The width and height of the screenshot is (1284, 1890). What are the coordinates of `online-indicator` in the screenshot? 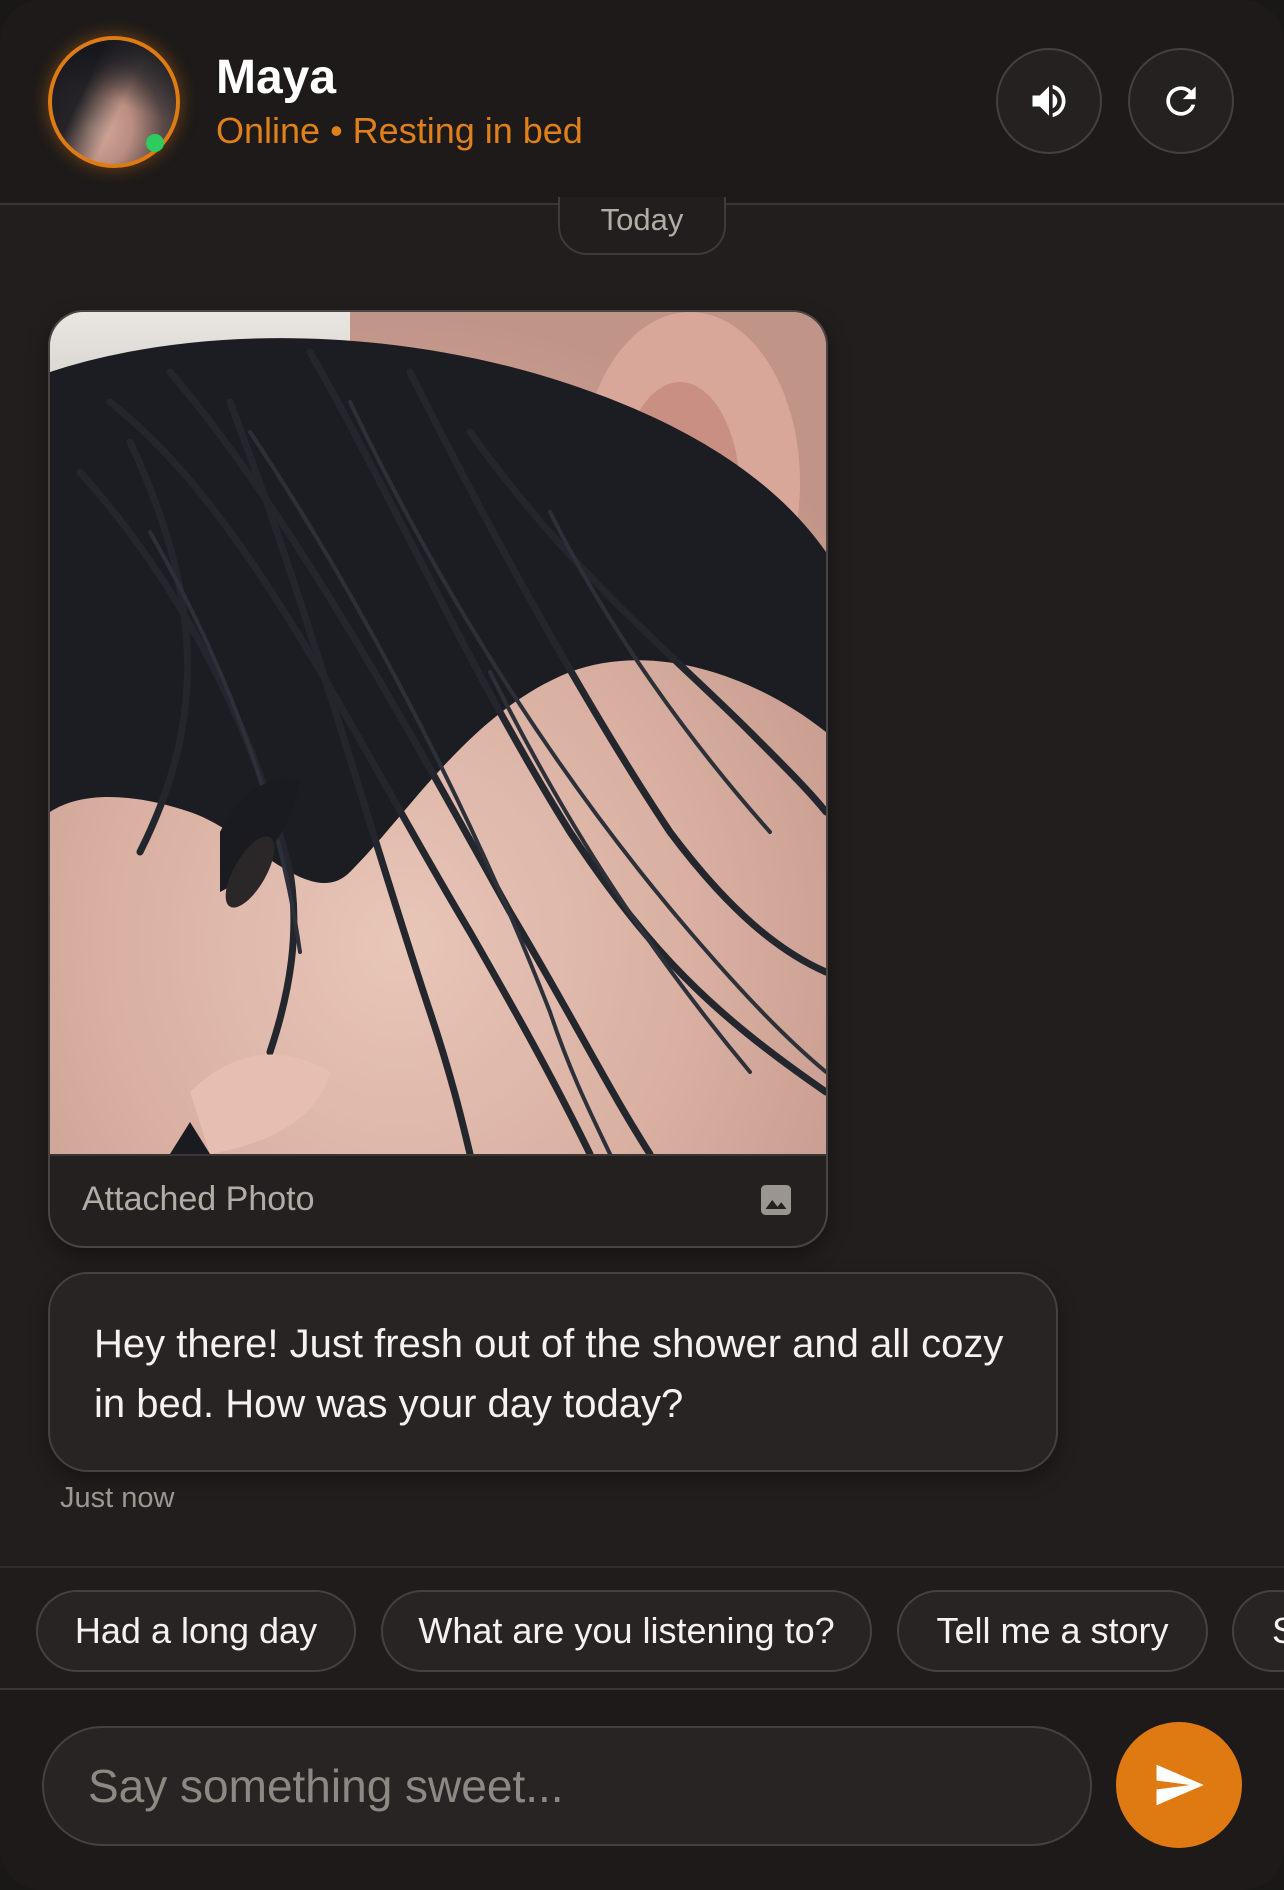 It's located at (155, 143).